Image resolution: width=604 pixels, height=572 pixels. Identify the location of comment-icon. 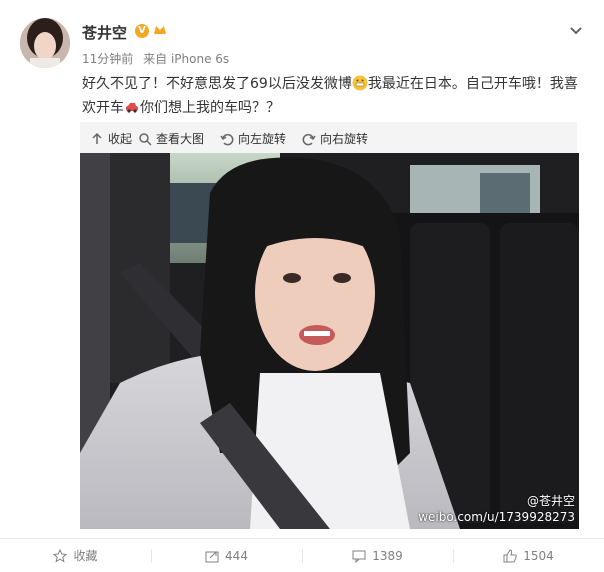
(359, 556).